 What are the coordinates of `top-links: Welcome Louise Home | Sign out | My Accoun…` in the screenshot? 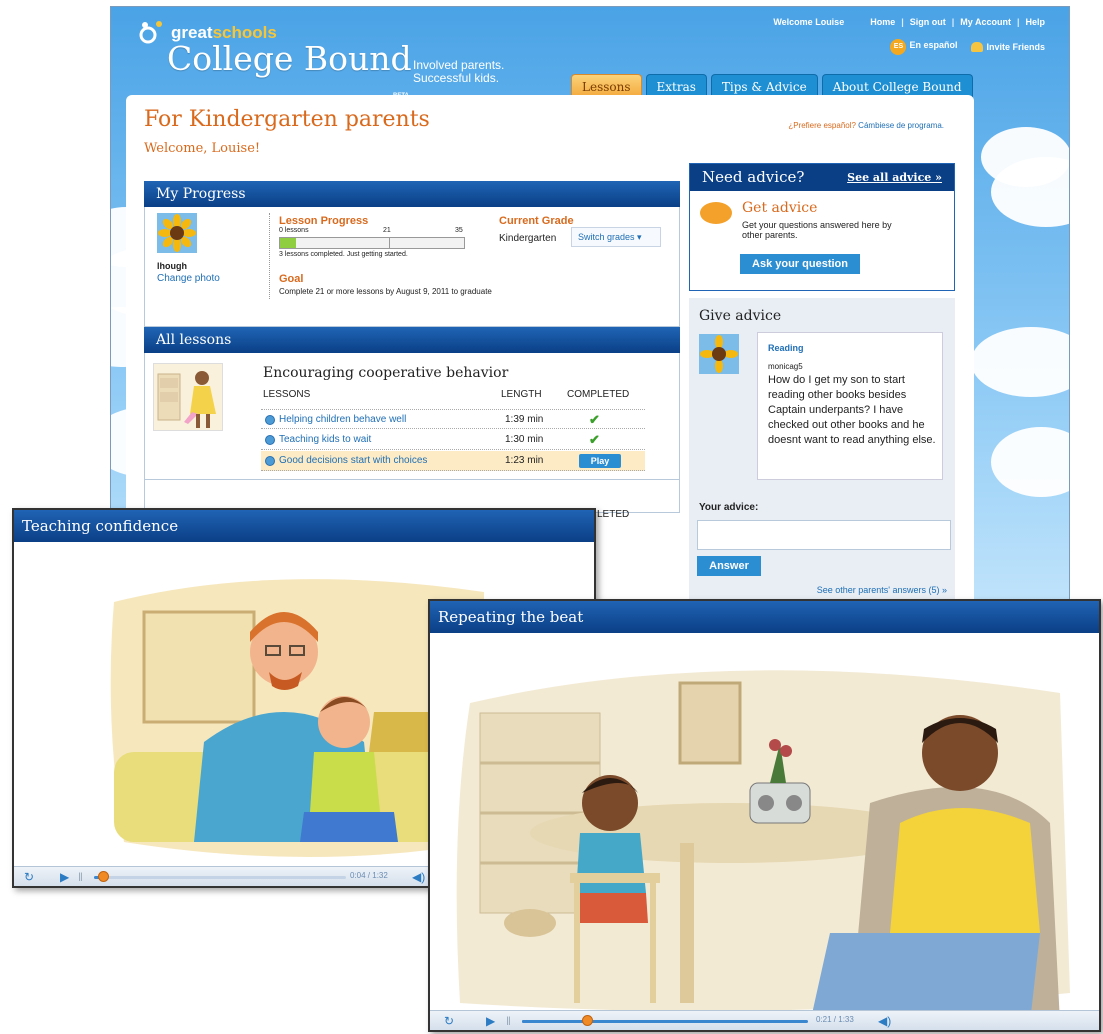 It's located at (909, 22).